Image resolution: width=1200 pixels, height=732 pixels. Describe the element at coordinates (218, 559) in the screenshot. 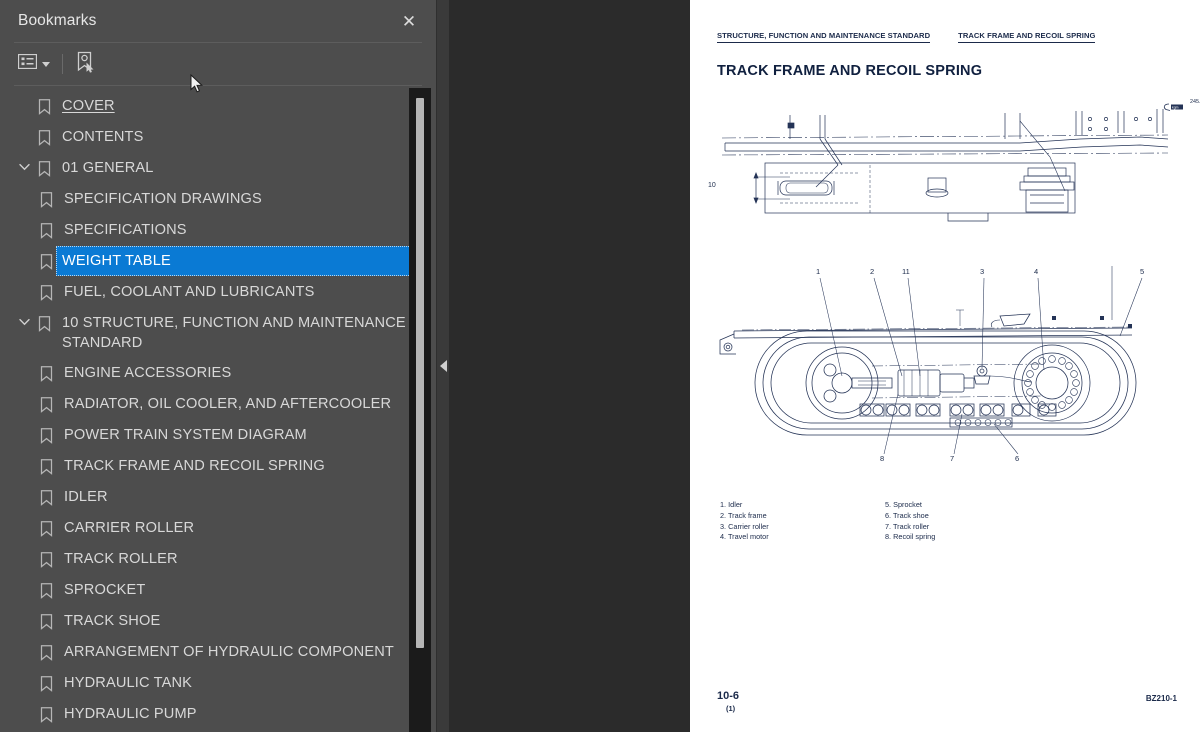

I see `bookmark-item: TRACK ROLLER` at that location.